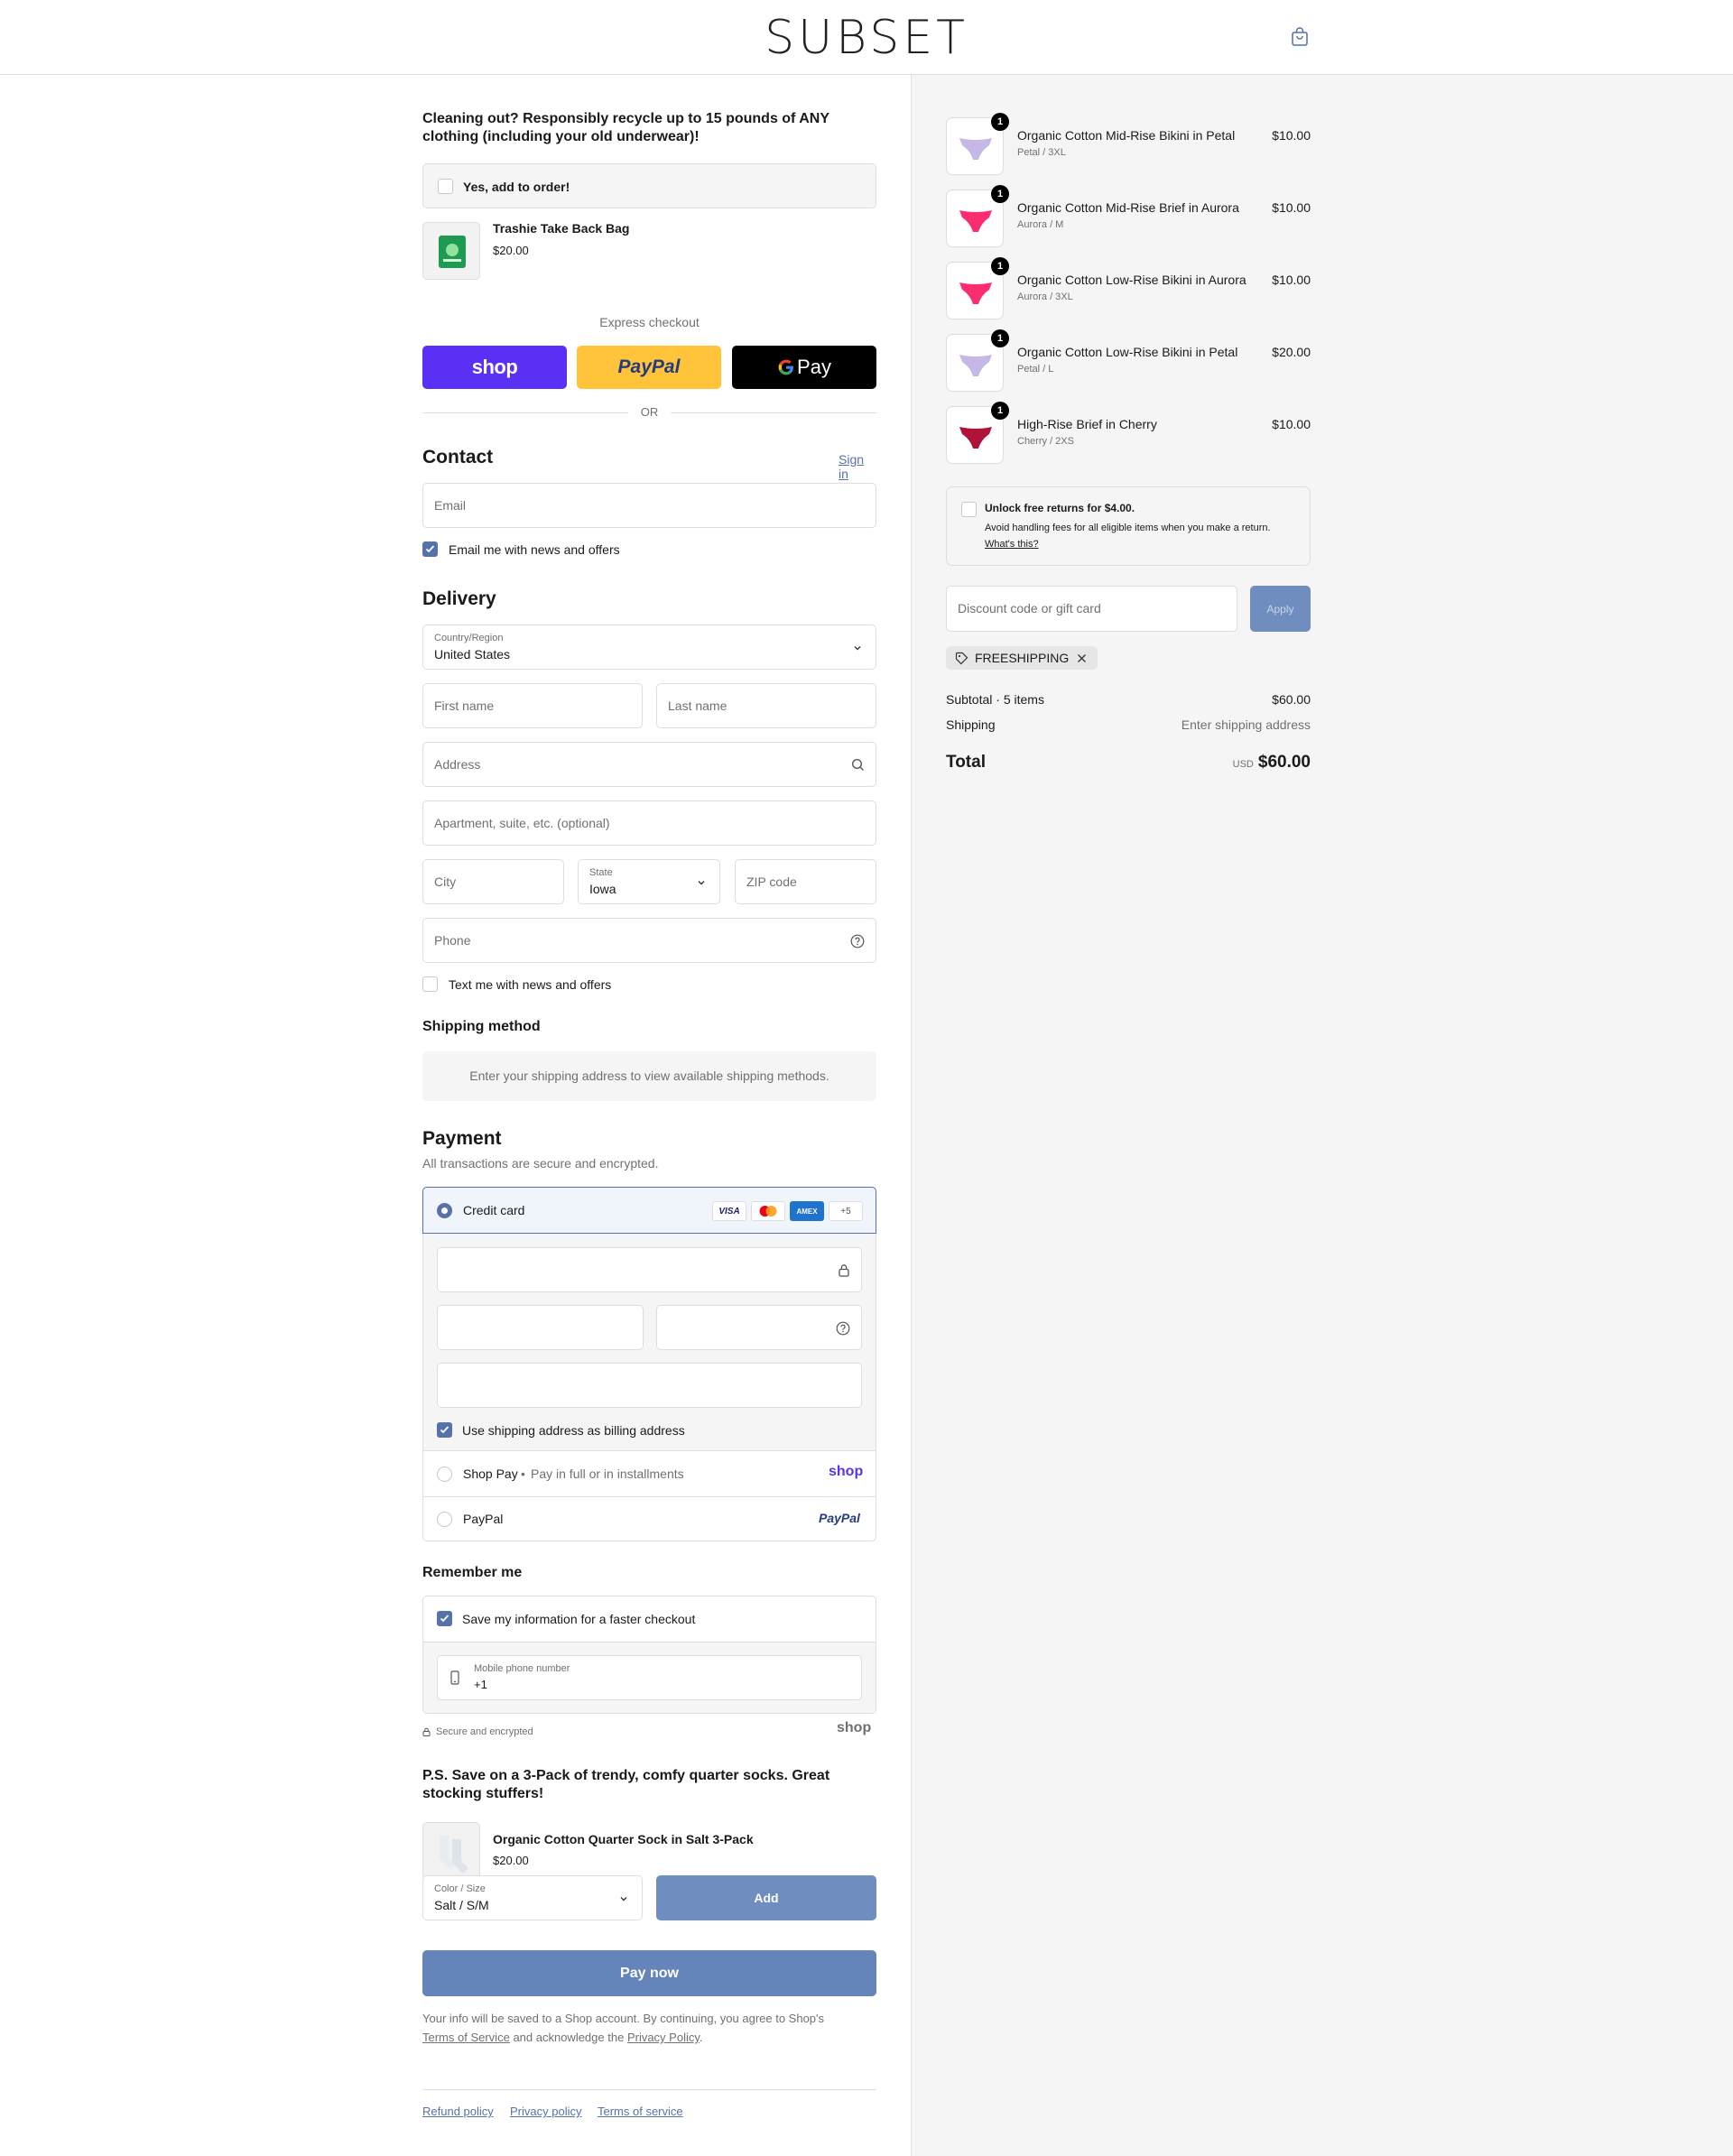  Describe the element at coordinates (649, 367) in the screenshot. I see `paypal-button: PayPal` at that location.